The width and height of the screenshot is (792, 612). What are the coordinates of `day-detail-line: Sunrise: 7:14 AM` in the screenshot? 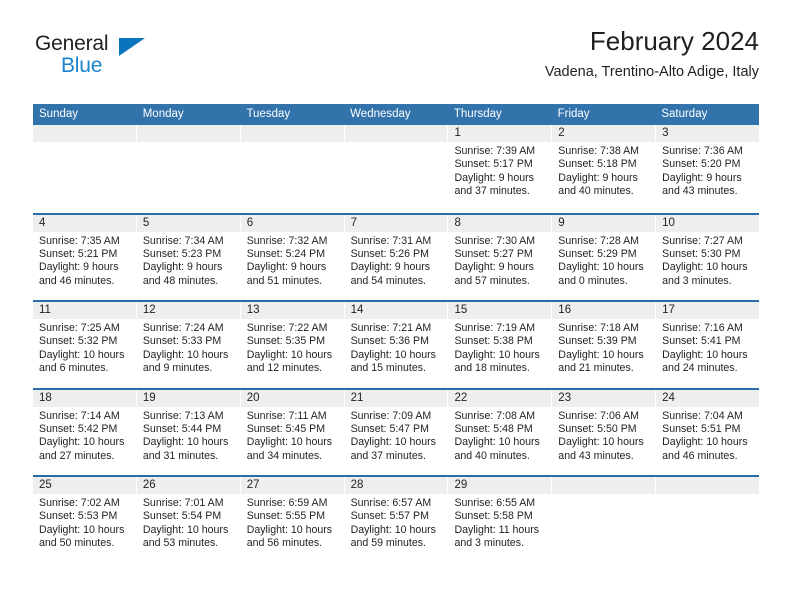 It's located at (79, 415).